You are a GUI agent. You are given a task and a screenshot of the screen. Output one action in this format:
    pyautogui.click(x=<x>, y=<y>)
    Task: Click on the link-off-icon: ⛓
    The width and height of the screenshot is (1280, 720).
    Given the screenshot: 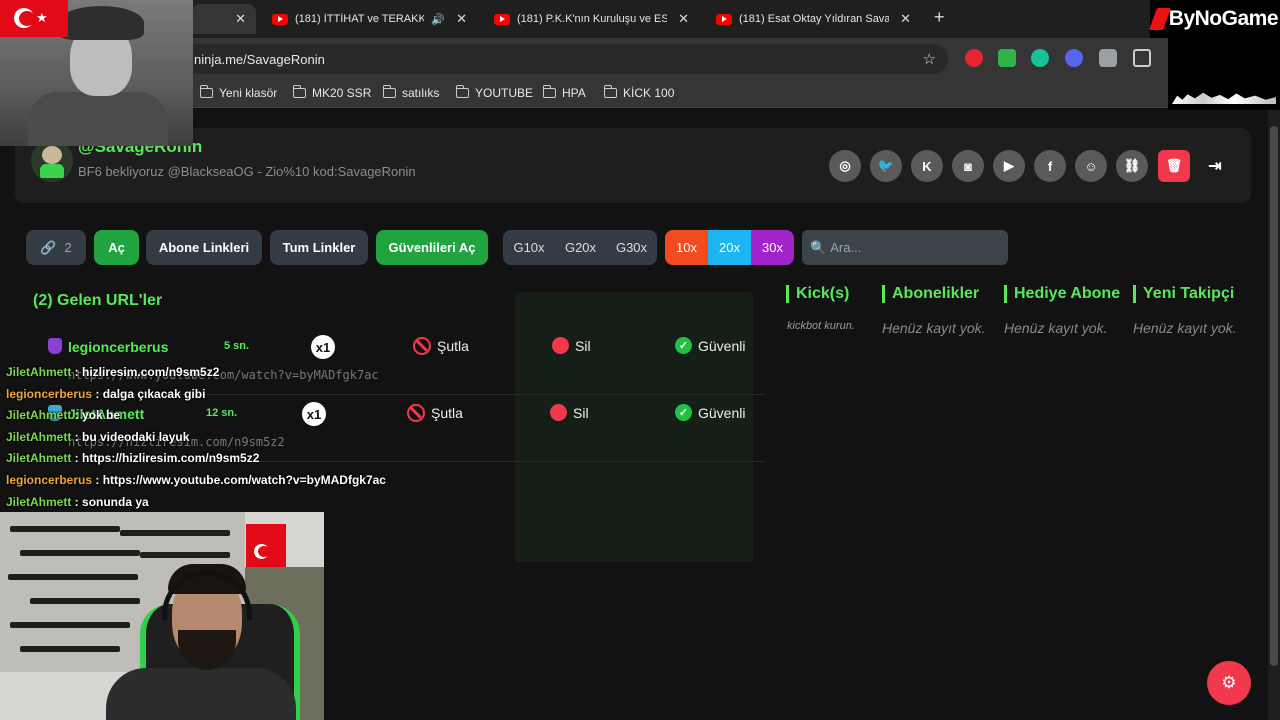 What is the action you would take?
    pyautogui.click(x=1132, y=166)
    